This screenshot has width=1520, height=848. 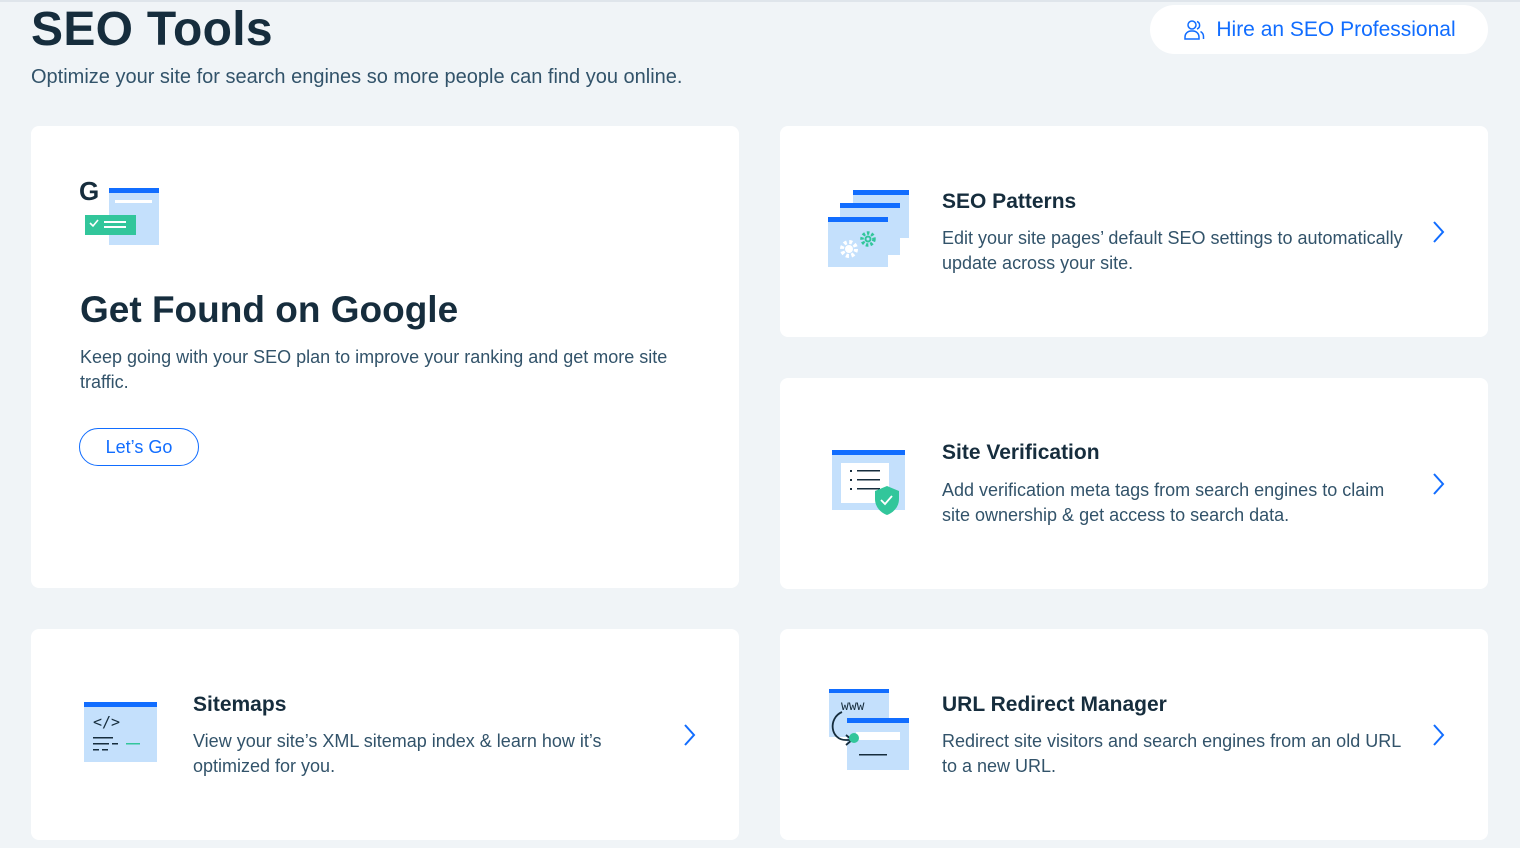 I want to click on sitemaps-title: Sitemaps, so click(x=240, y=704).